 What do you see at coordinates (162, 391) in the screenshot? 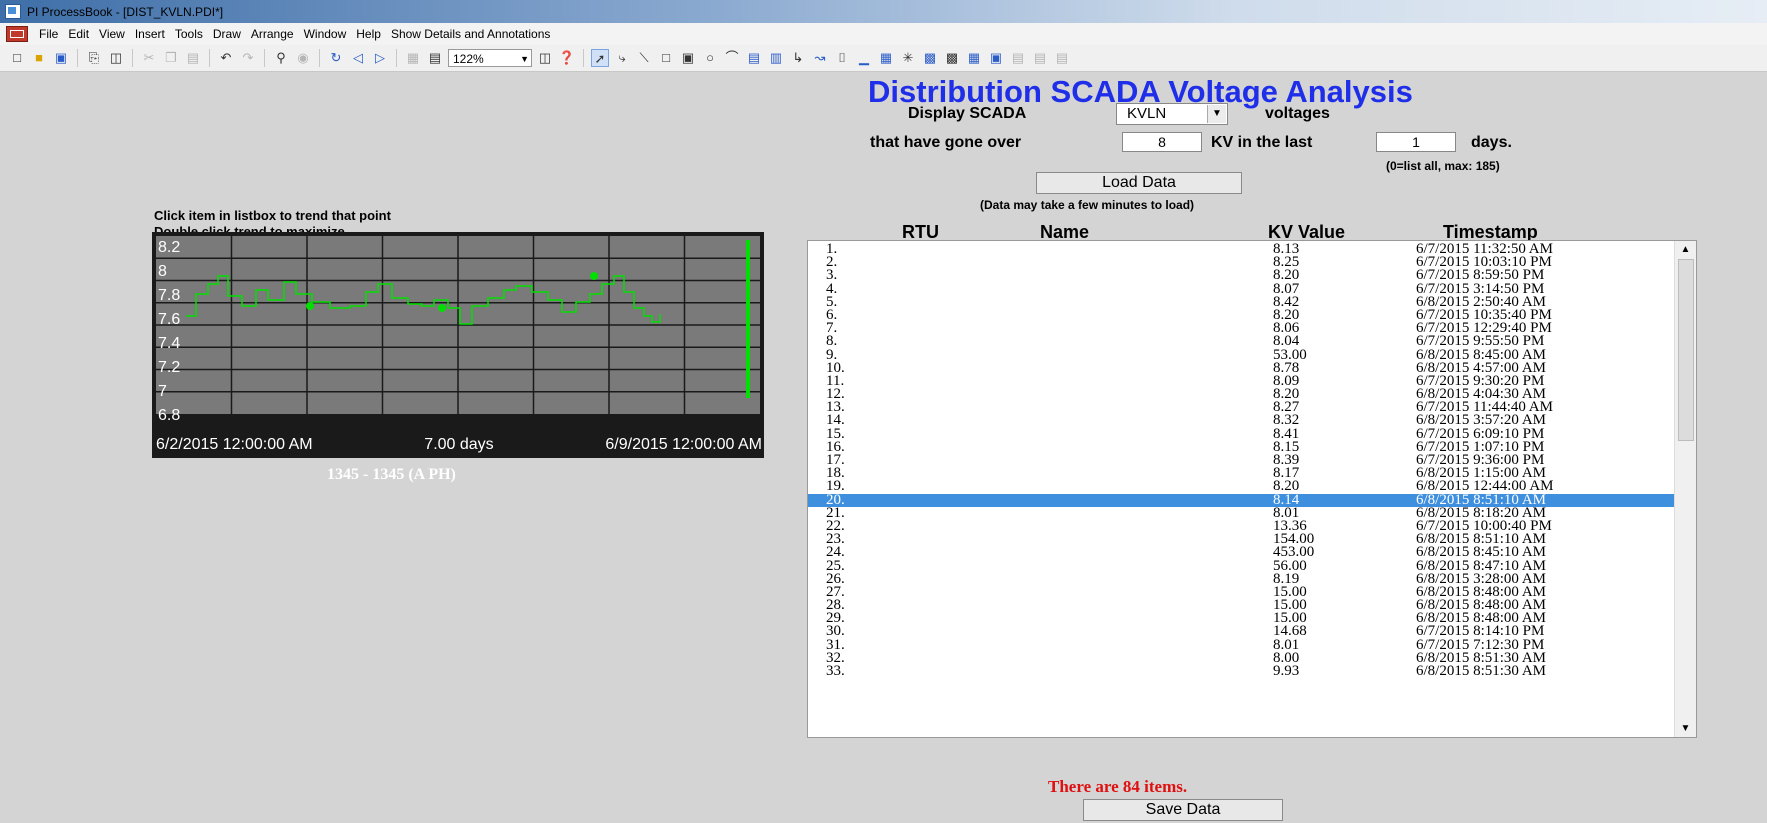
I see `y-tick-label: 7` at bounding box center [162, 391].